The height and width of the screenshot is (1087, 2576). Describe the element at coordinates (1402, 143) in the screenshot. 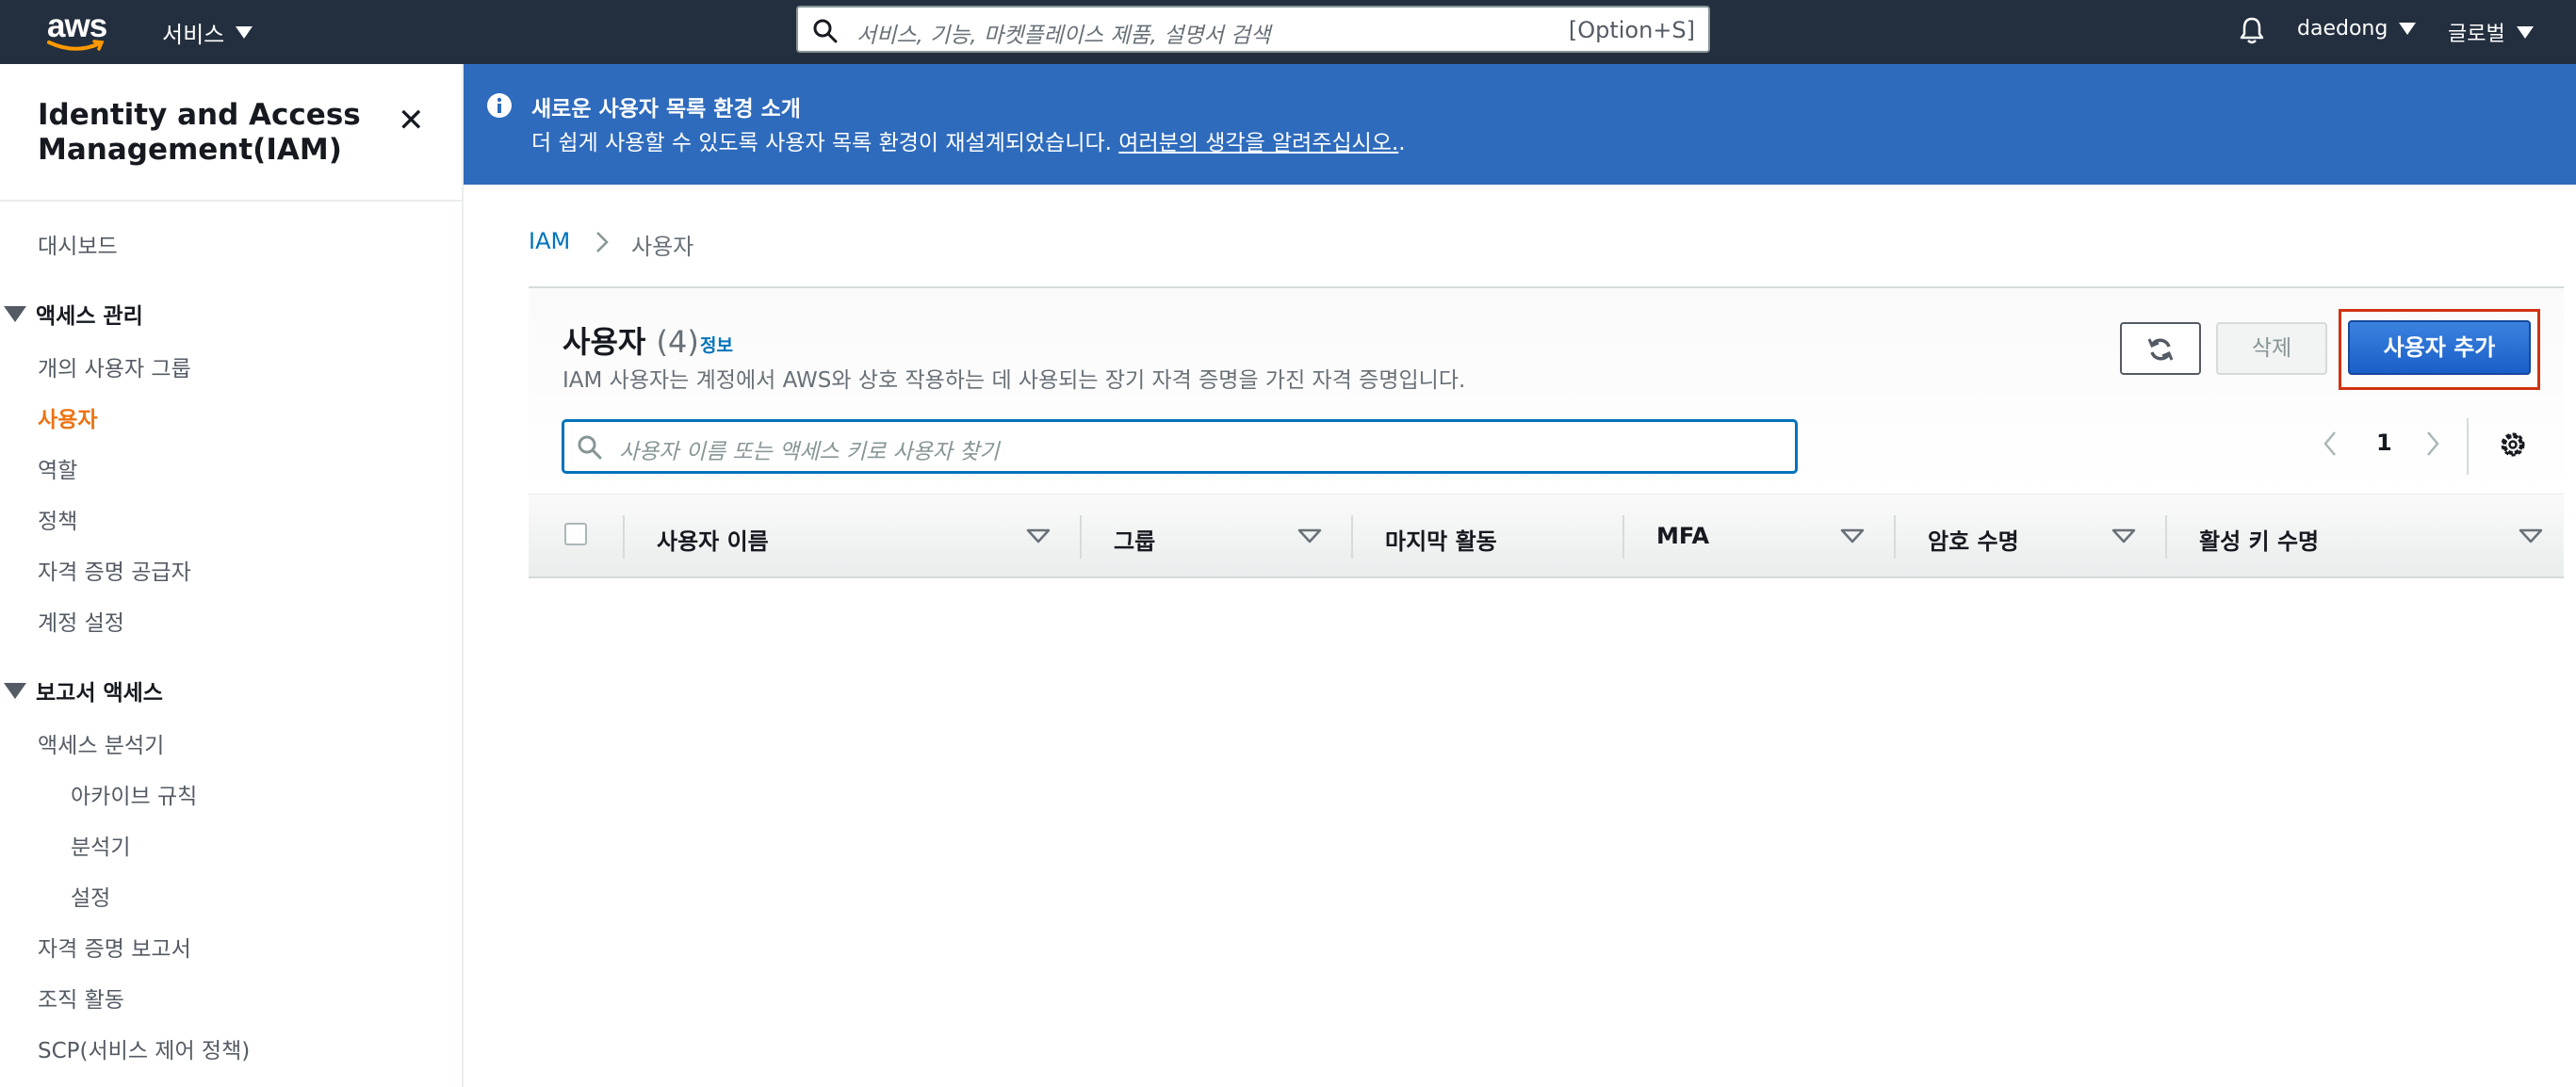

I see `banner-body-end: .` at that location.